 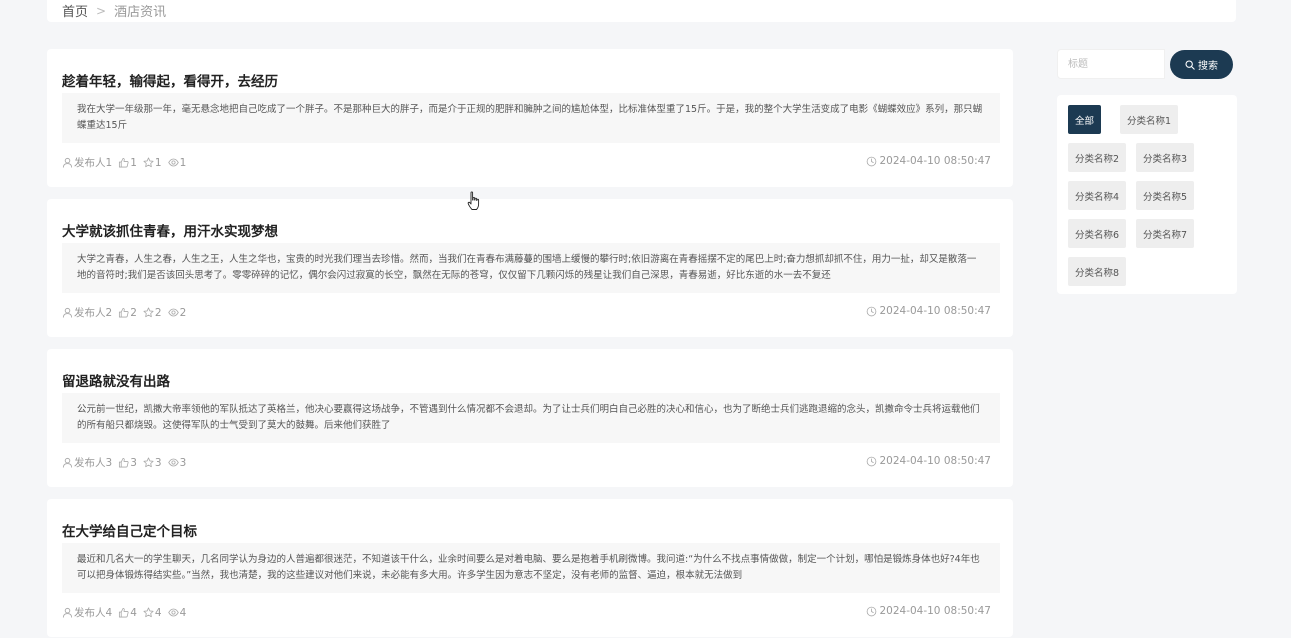 I want to click on article-favorites: 3, so click(x=152, y=463).